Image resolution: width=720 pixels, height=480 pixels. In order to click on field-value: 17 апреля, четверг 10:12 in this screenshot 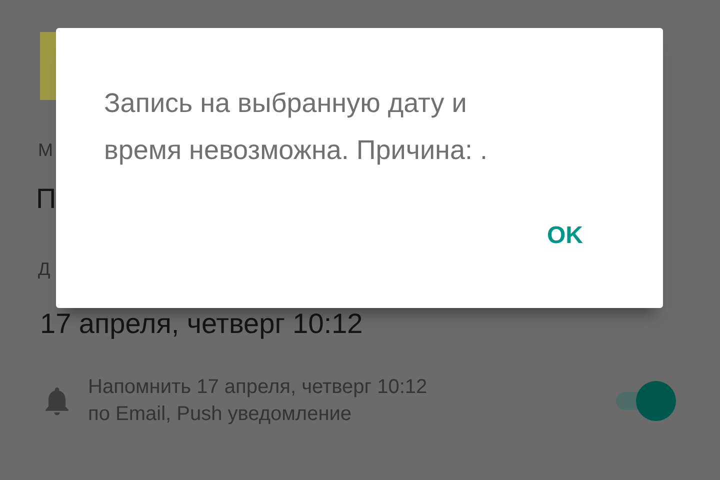, I will do `click(201, 324)`.